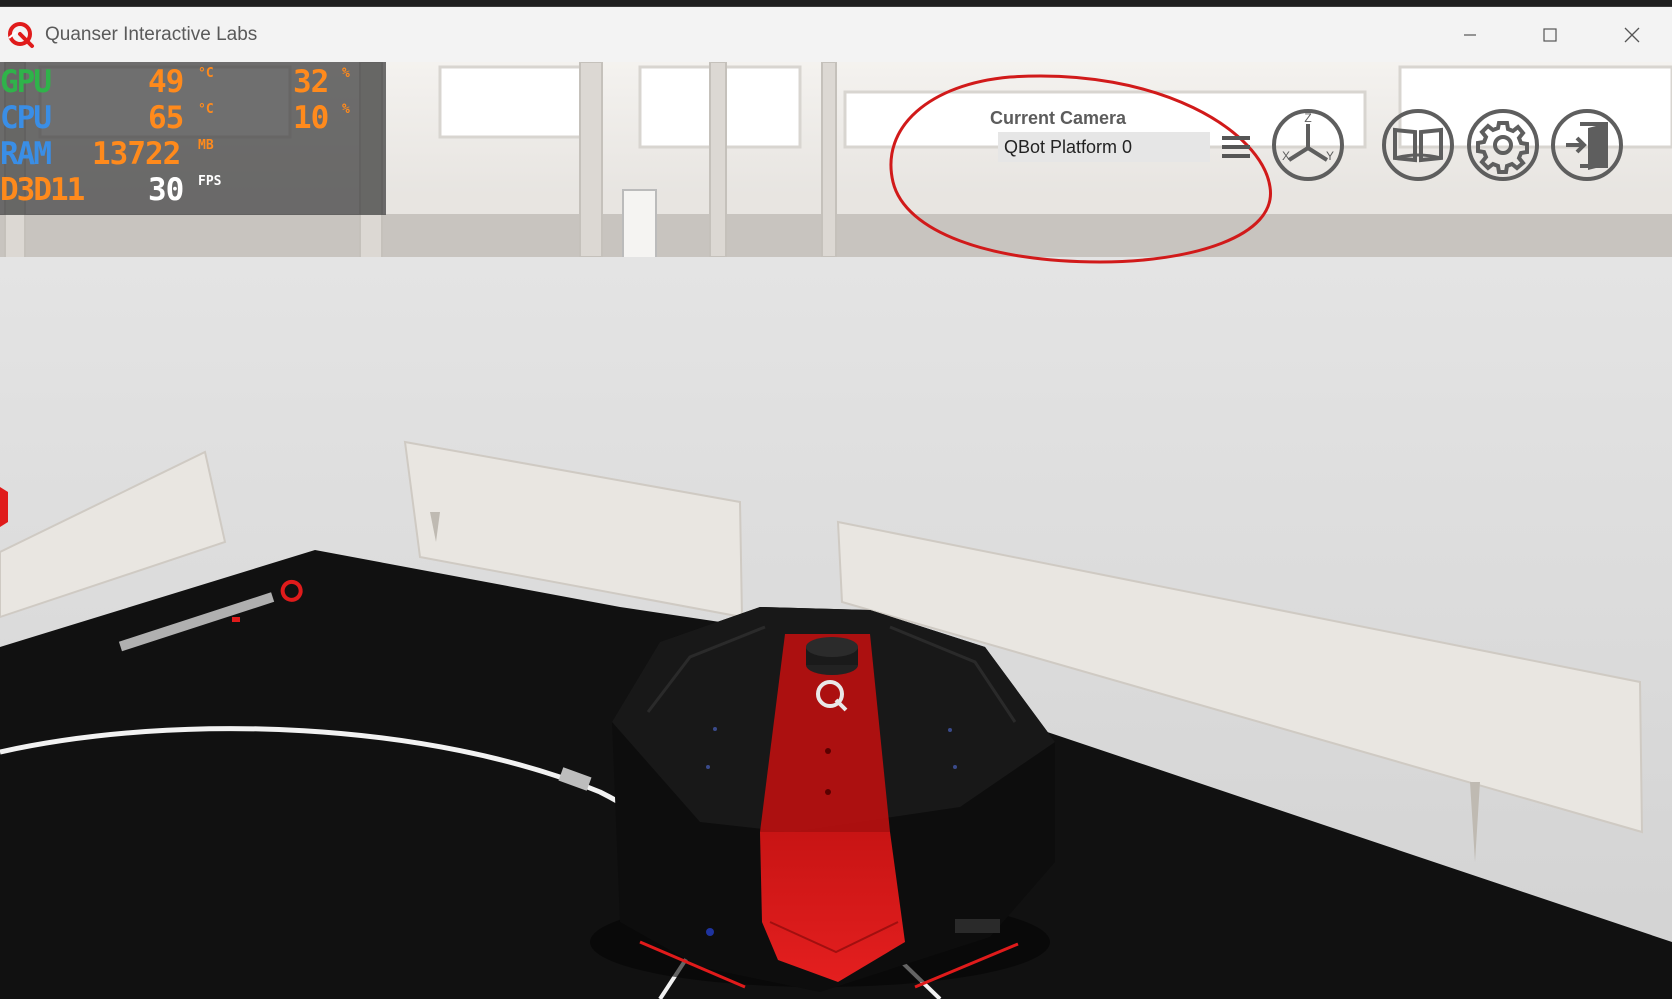  What do you see at coordinates (21, 35) in the screenshot?
I see `quanser-logo-icon` at bounding box center [21, 35].